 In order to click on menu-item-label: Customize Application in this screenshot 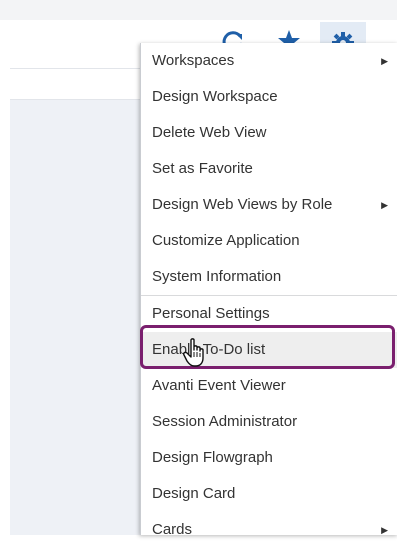, I will do `click(226, 240)`.